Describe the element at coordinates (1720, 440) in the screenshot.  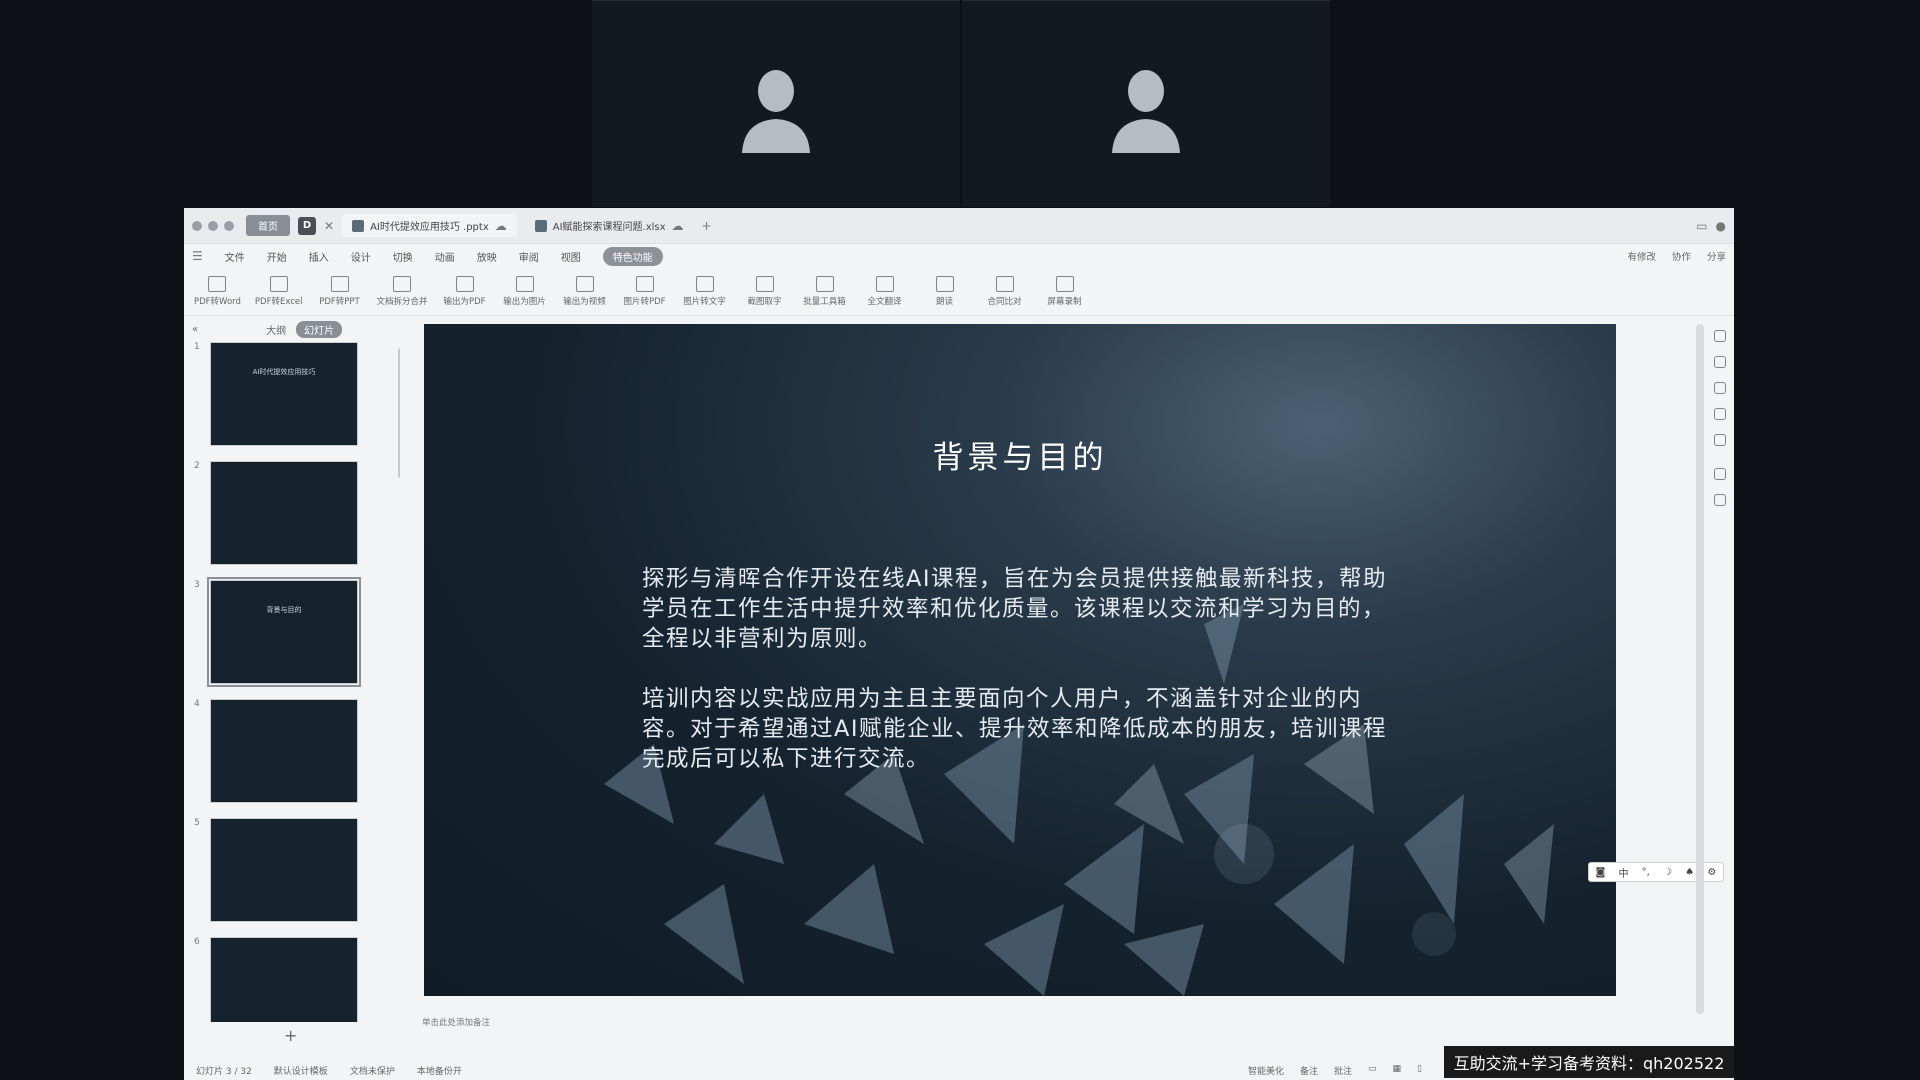
I see `history-icon` at that location.